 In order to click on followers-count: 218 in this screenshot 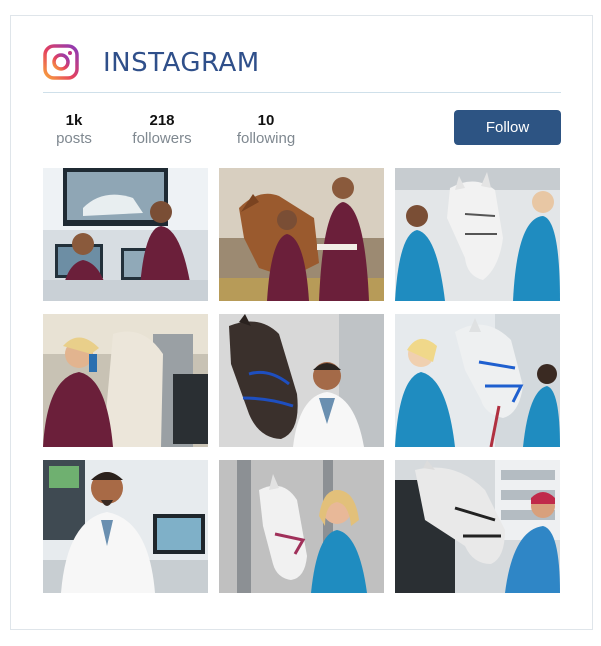, I will do `click(162, 120)`.